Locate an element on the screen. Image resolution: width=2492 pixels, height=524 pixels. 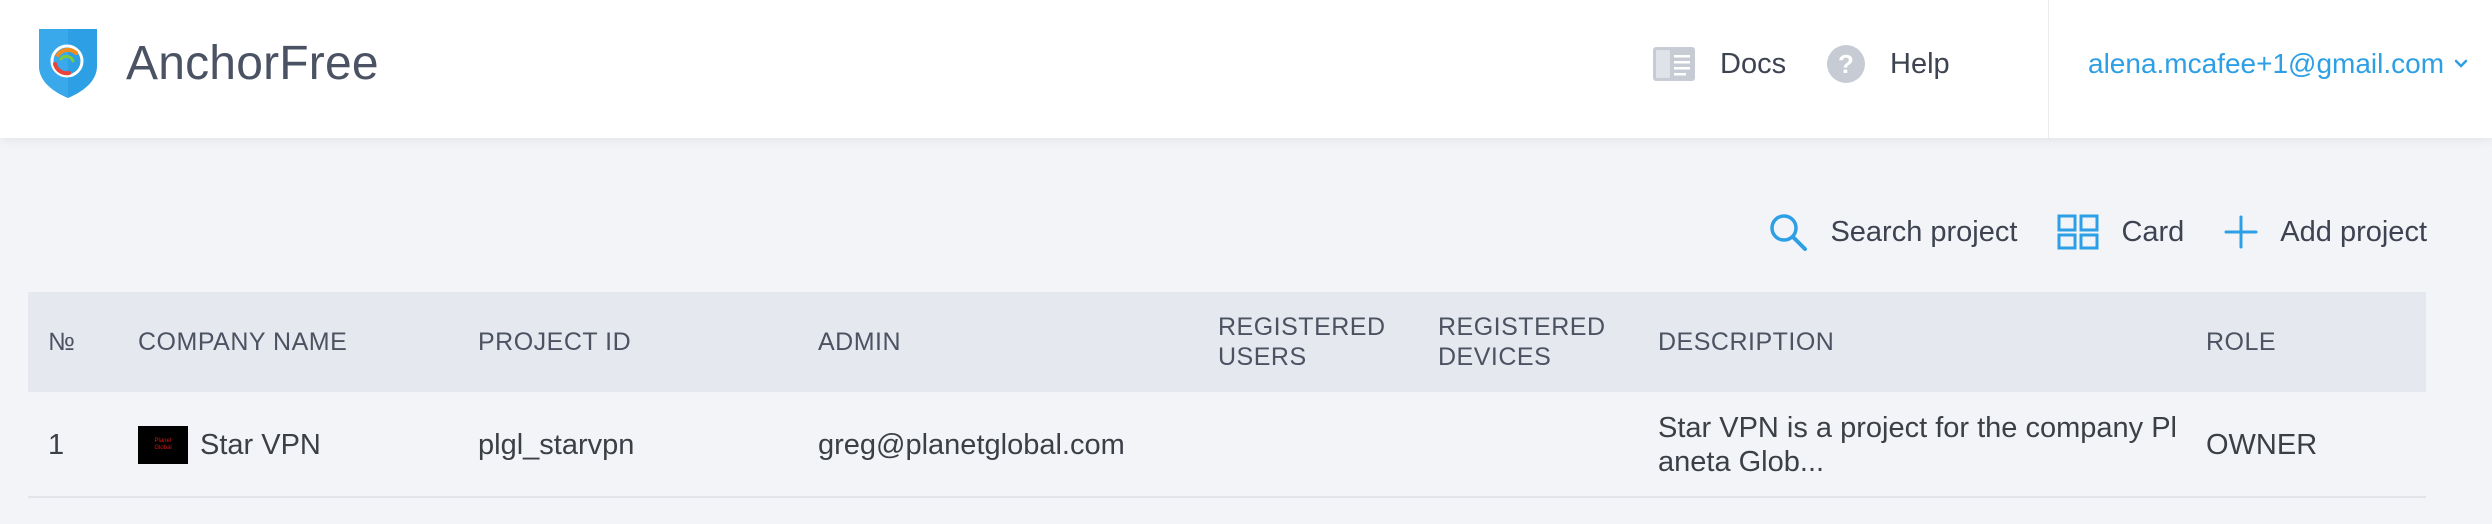
col-header-registered-devices-line1: REGISTERED is located at coordinates (1522, 327).